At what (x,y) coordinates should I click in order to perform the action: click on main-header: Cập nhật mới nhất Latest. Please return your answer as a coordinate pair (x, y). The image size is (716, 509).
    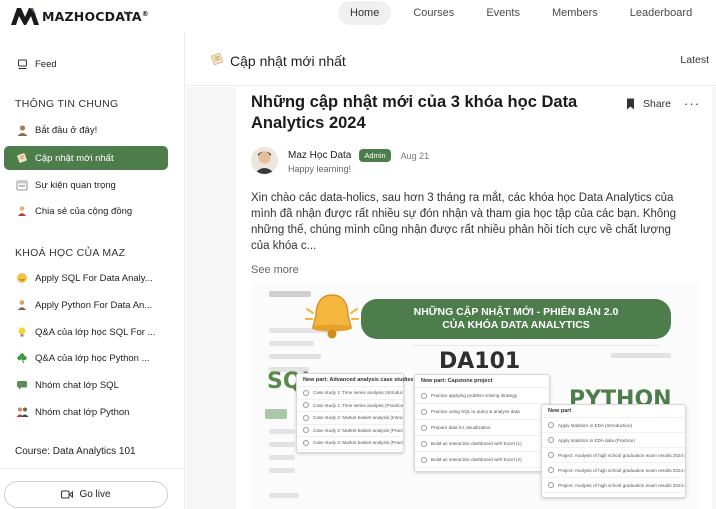
    Looking at the image, I should click on (451, 59).